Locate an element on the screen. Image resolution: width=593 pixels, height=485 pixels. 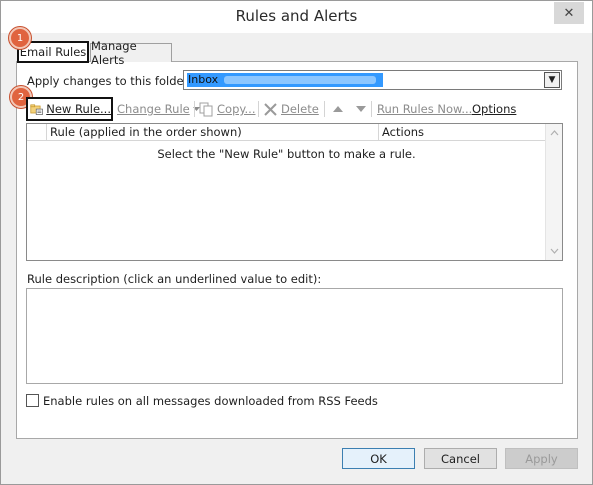
apply-button: Apply is located at coordinates (541, 458).